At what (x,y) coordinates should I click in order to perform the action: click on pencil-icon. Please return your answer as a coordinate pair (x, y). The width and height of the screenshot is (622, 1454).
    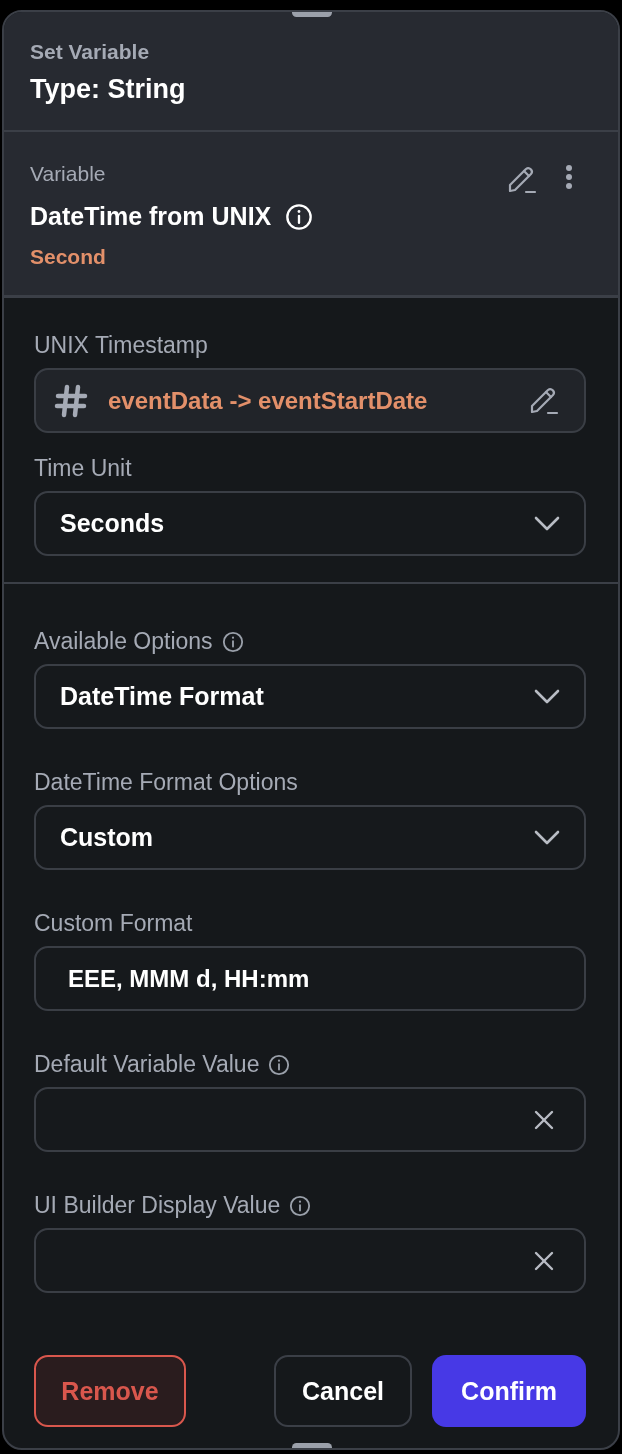
    Looking at the image, I should click on (522, 180).